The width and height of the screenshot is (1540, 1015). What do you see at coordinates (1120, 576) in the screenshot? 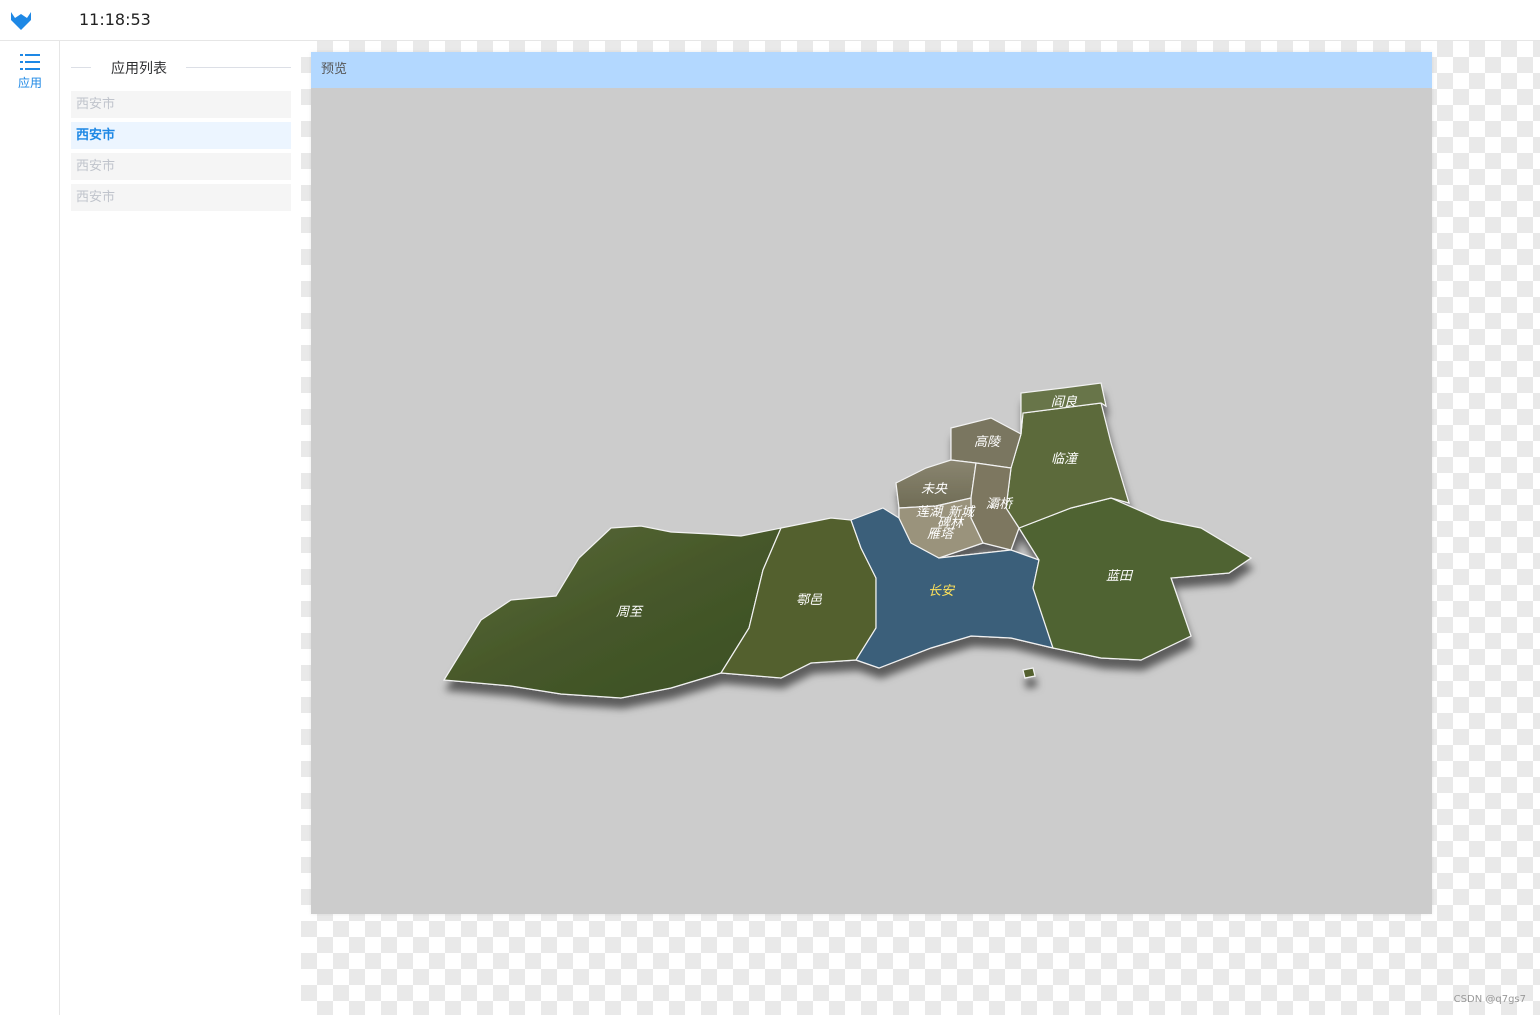
I see `label-lantian: 蓝田` at bounding box center [1120, 576].